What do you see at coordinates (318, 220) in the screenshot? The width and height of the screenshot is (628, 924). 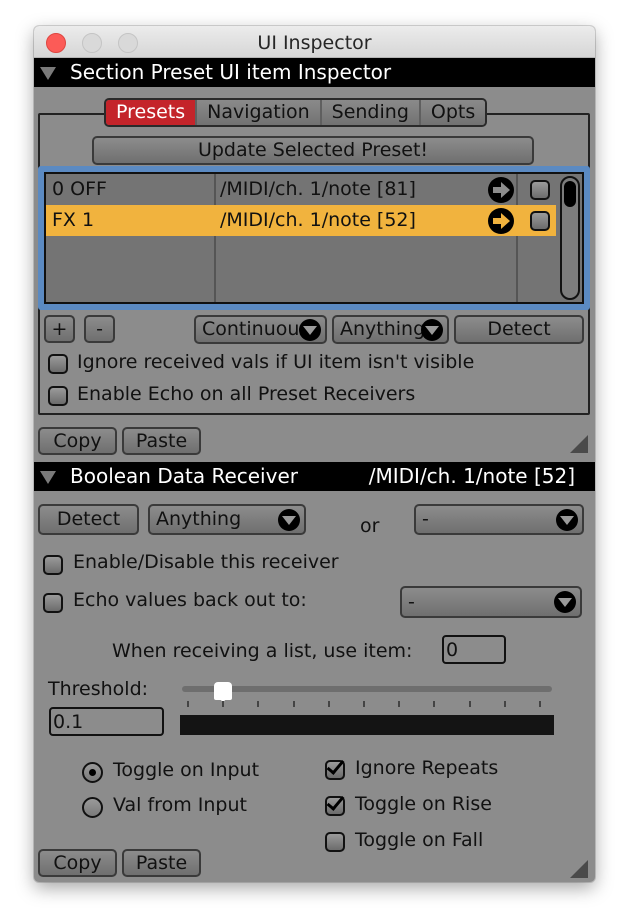 I see `preset-address: /MIDI/ch. 1/note [52]` at bounding box center [318, 220].